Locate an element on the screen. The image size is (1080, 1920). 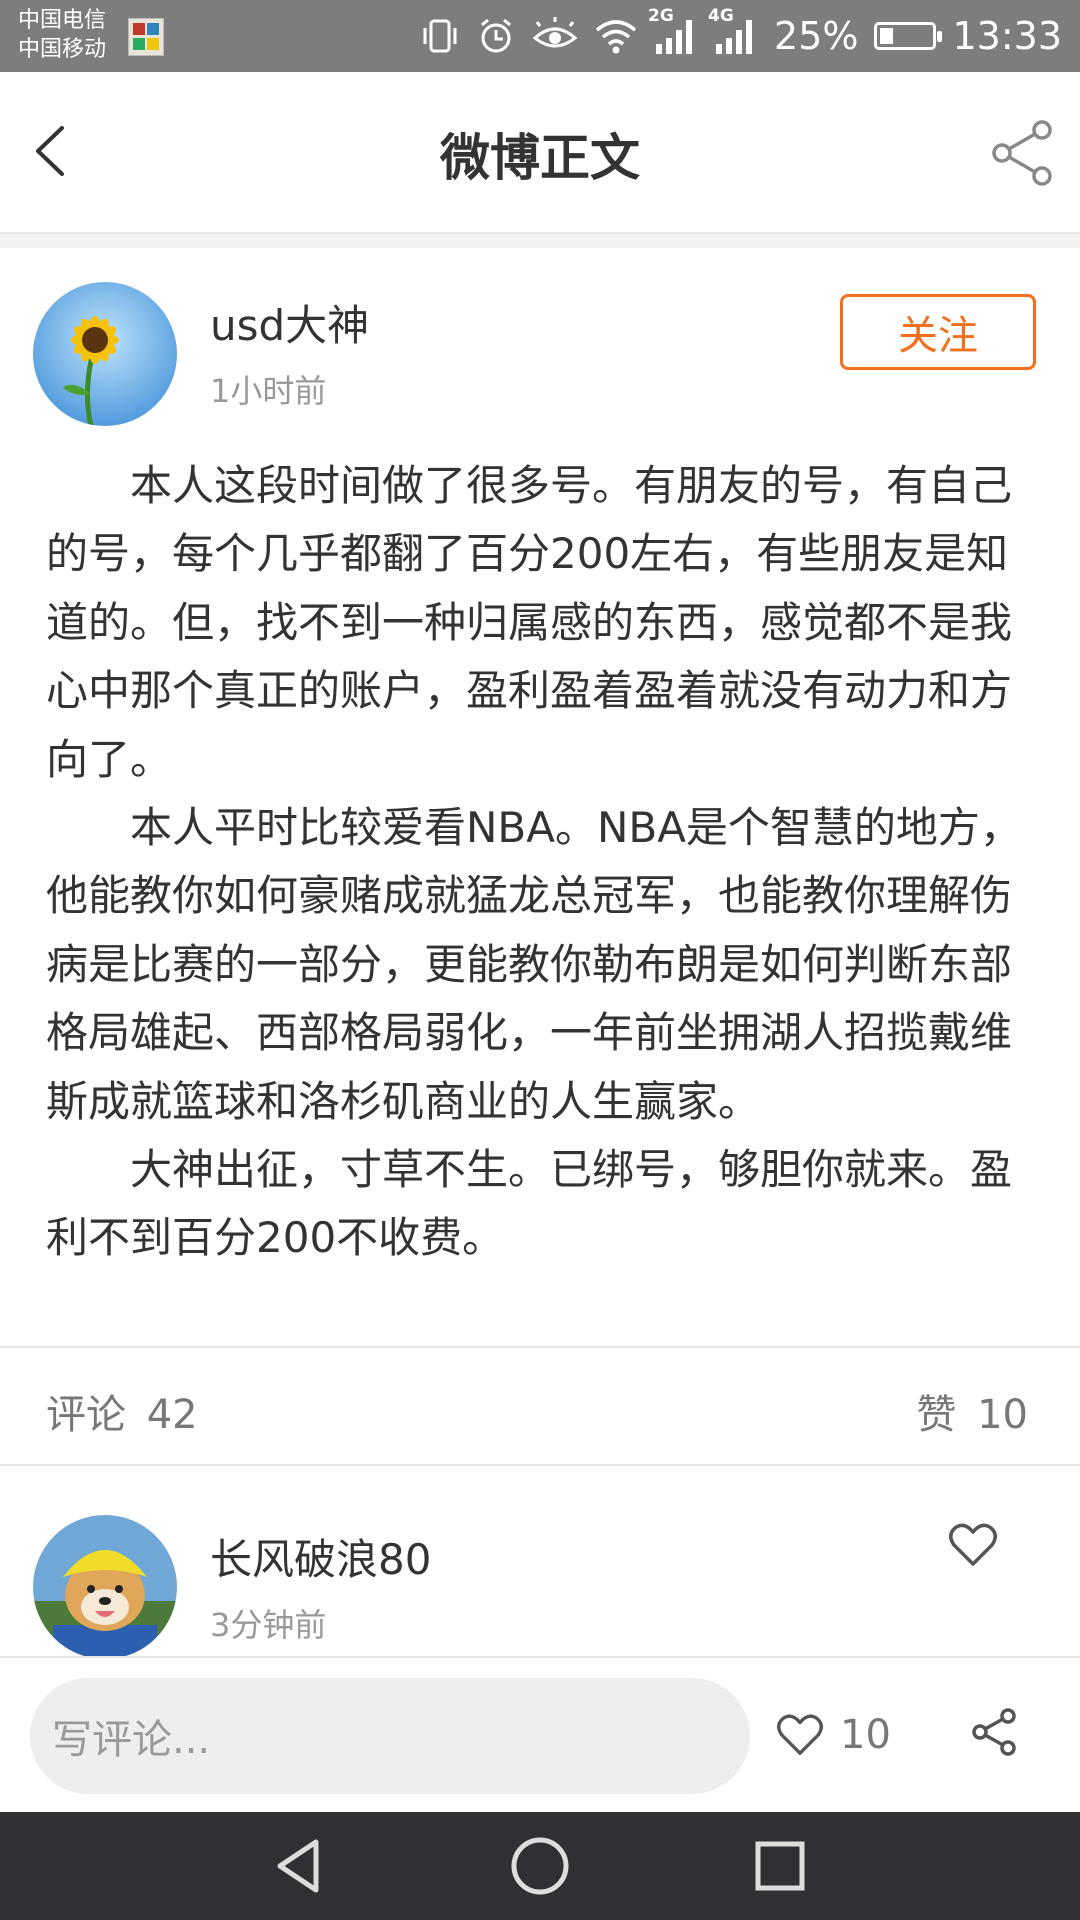
alarm-icon is located at coordinates (496, 36).